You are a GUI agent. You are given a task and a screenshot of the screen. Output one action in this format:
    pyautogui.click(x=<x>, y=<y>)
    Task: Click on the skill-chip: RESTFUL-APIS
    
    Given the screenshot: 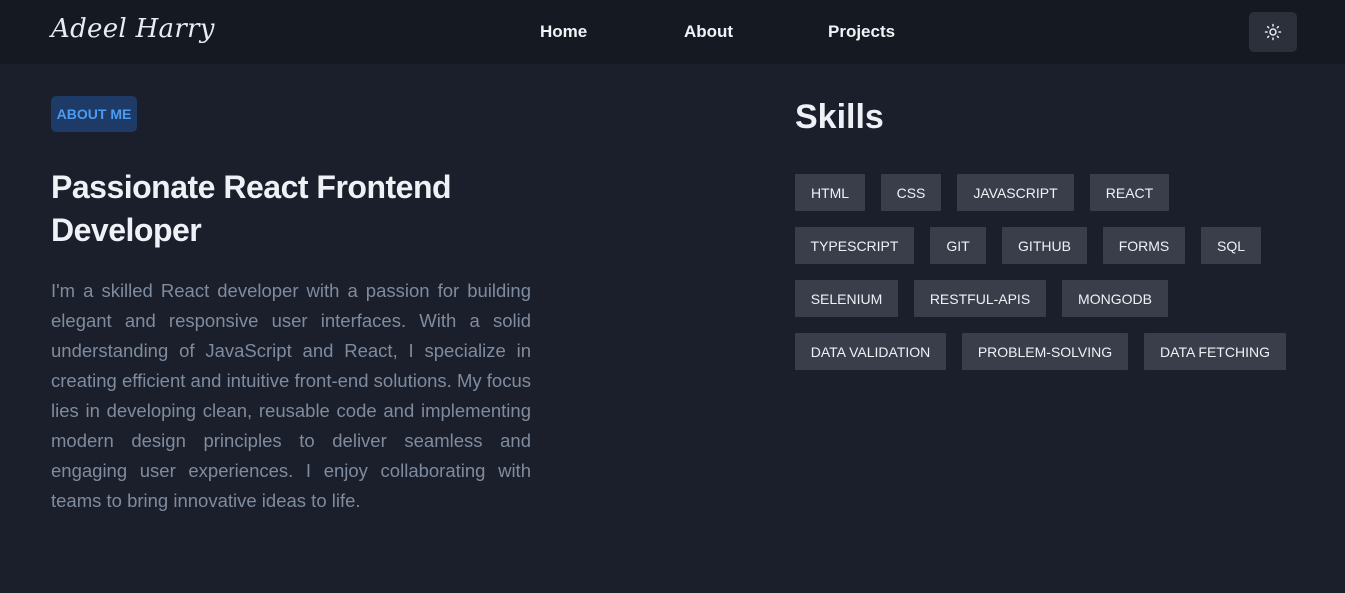 What is the action you would take?
    pyautogui.click(x=980, y=298)
    